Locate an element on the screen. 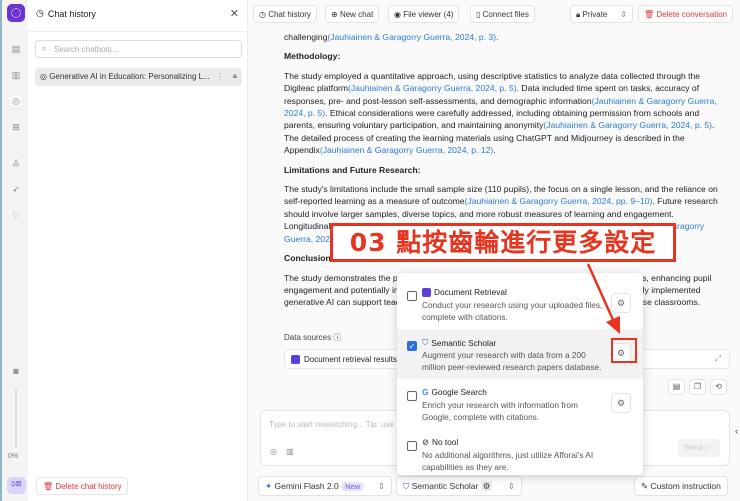 This screenshot has width=740, height=501. input-placeholder: Type to start researching... Tip: use is located at coordinates (331, 424).